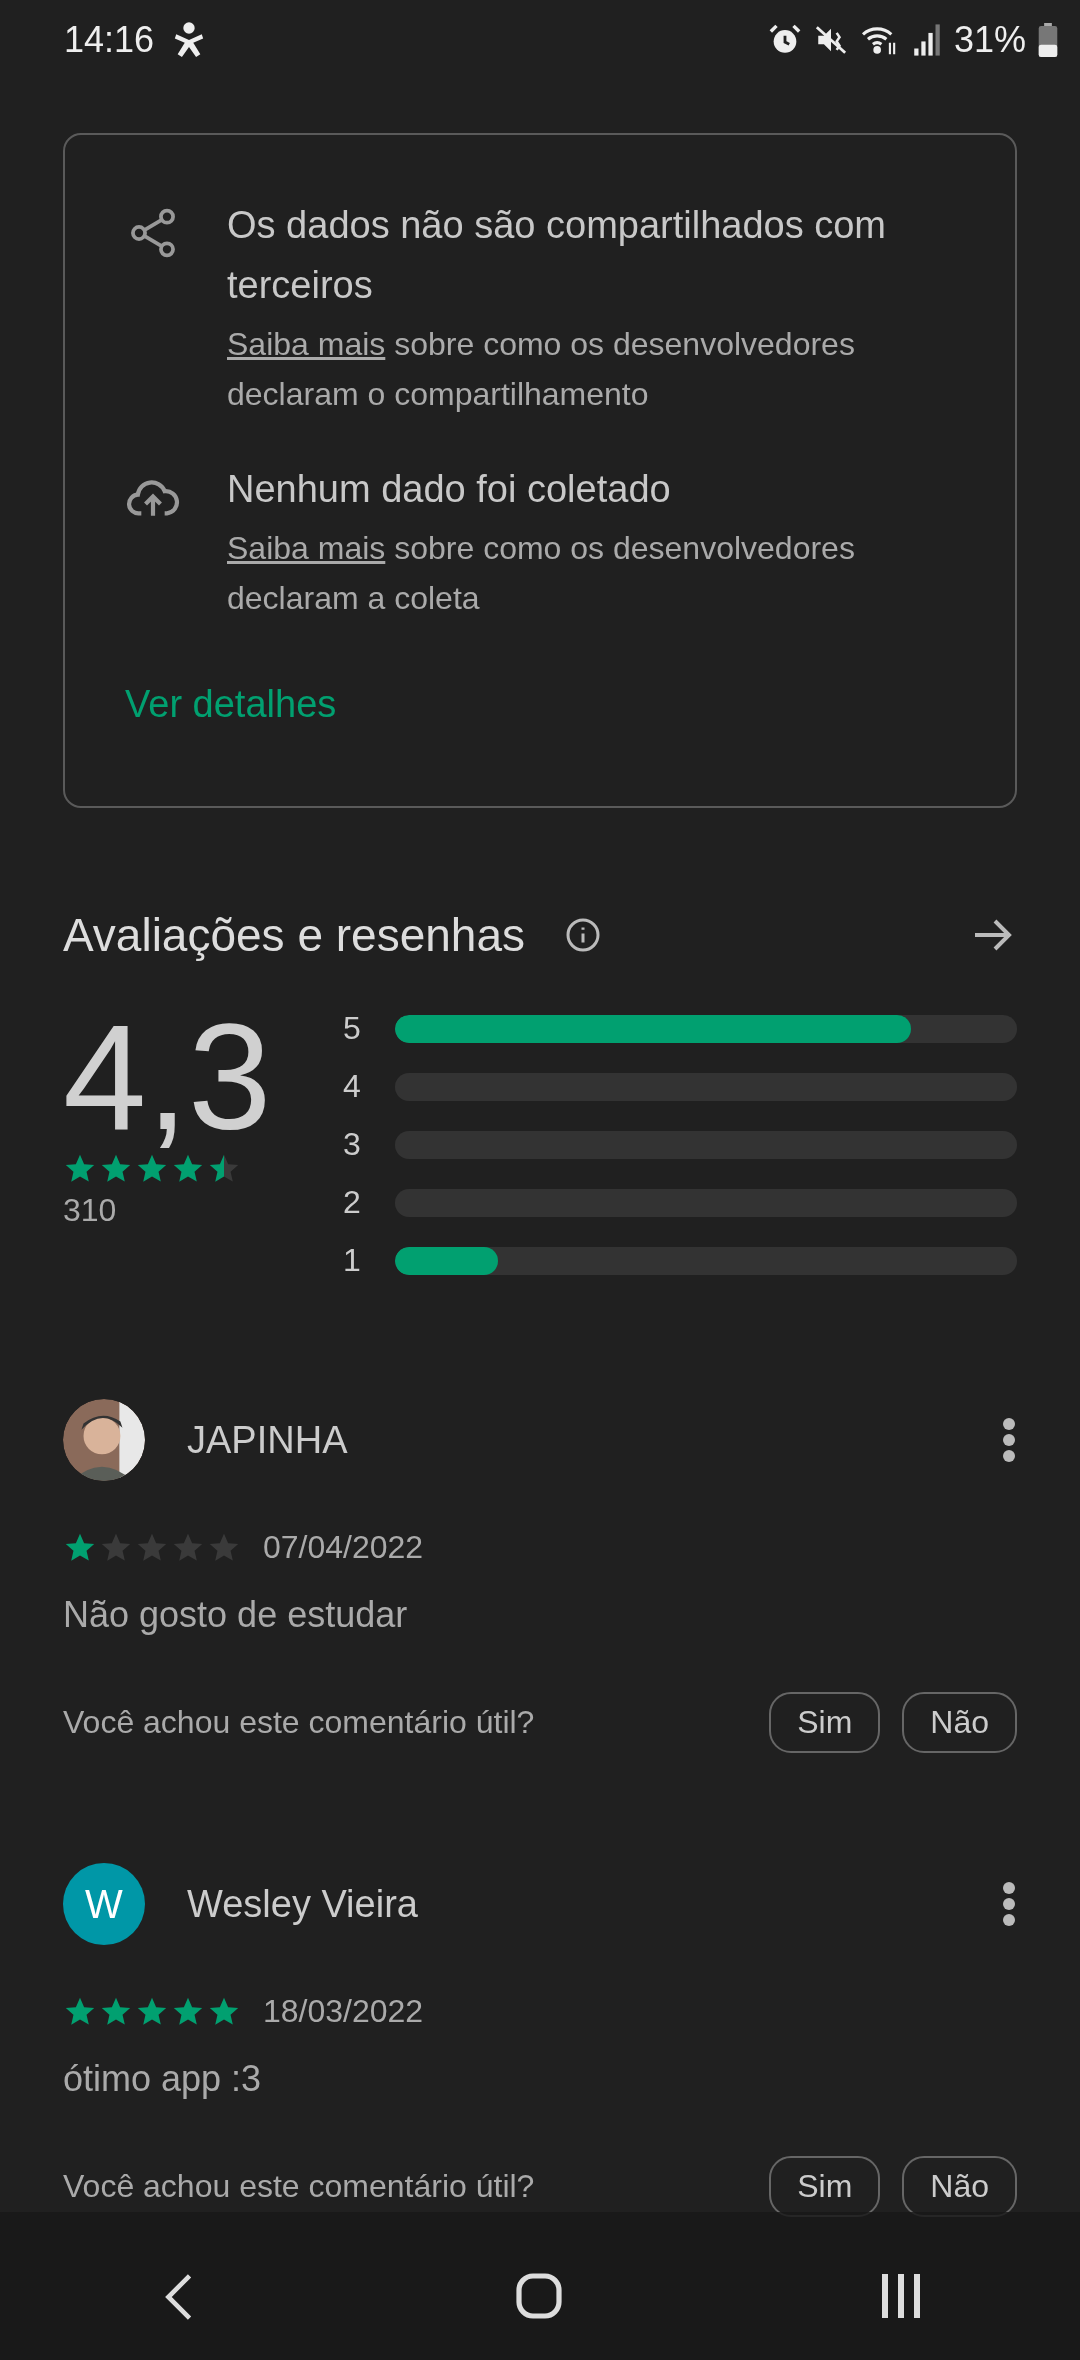  Describe the element at coordinates (168, 1077) in the screenshot. I see `rating-score: 4,3` at that location.